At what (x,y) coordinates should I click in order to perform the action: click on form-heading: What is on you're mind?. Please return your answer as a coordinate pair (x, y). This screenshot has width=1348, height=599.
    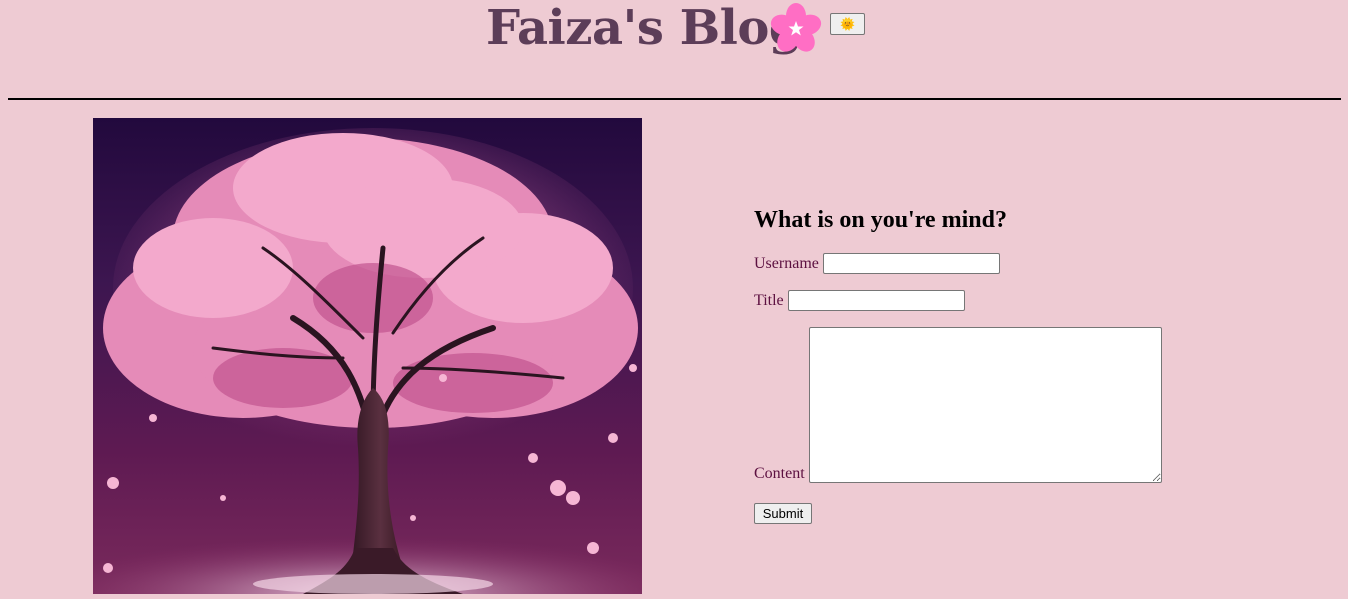
    Looking at the image, I should click on (880, 220).